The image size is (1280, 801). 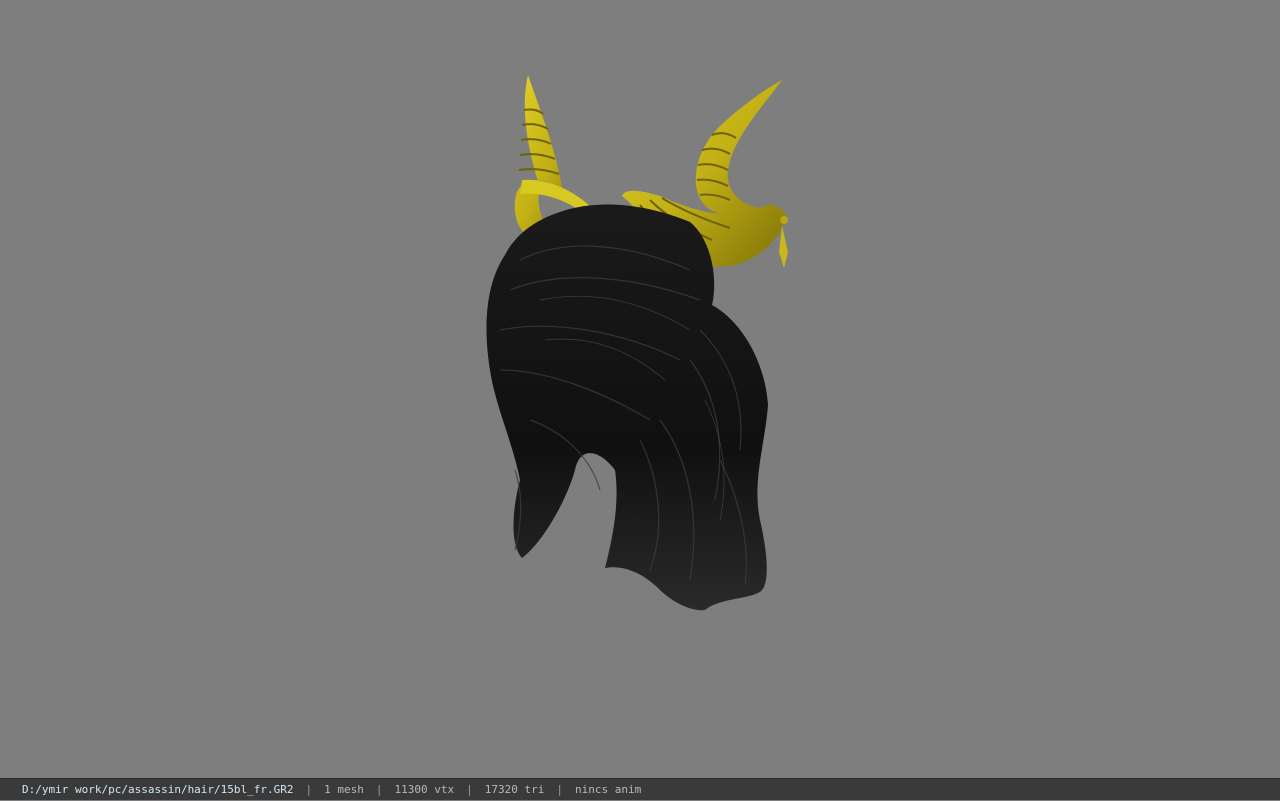 What do you see at coordinates (344, 789) in the screenshot?
I see `mesh-count: 1 mesh` at bounding box center [344, 789].